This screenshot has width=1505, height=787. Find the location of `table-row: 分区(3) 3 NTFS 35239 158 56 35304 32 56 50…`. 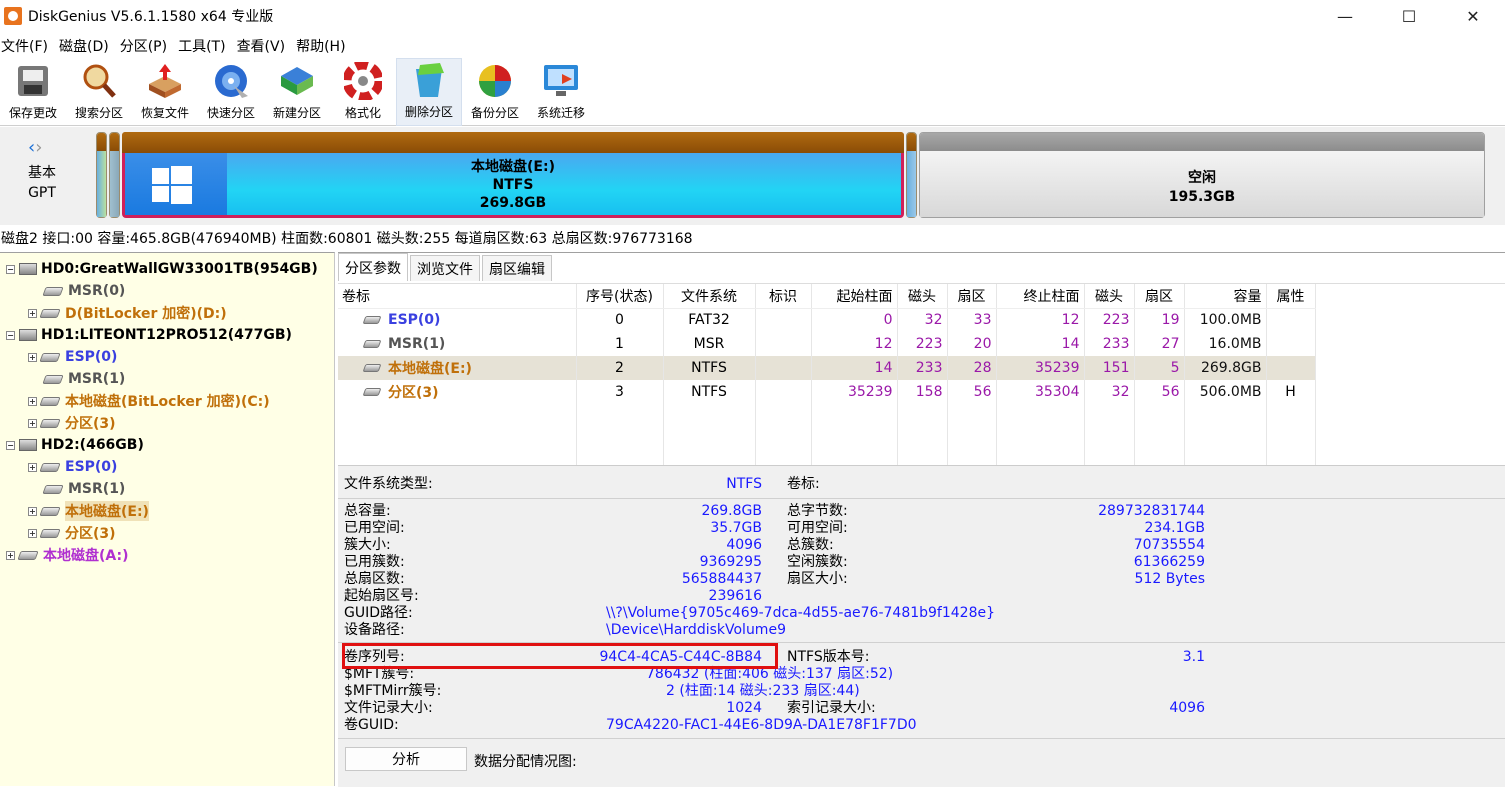

table-row: 分区(3) 3 NTFS 35239 158 56 35304 32 56 50… is located at coordinates (827, 392).